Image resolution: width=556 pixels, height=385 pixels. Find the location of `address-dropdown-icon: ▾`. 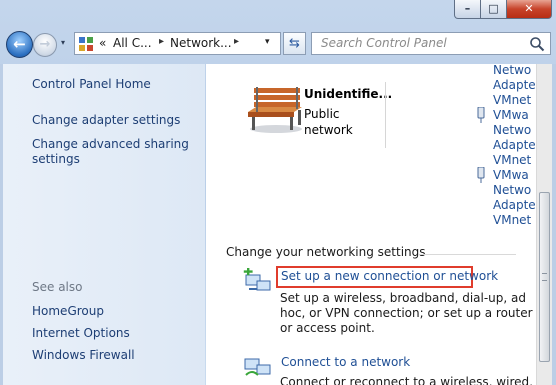

address-dropdown-icon: ▾ is located at coordinates (267, 42).